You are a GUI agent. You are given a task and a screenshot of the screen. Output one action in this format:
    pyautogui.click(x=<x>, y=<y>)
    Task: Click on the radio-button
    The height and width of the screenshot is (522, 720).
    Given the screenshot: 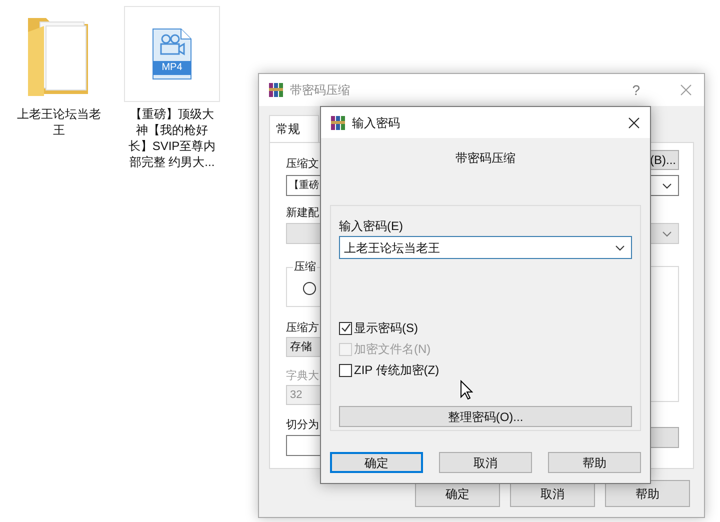 What is the action you would take?
    pyautogui.click(x=309, y=288)
    